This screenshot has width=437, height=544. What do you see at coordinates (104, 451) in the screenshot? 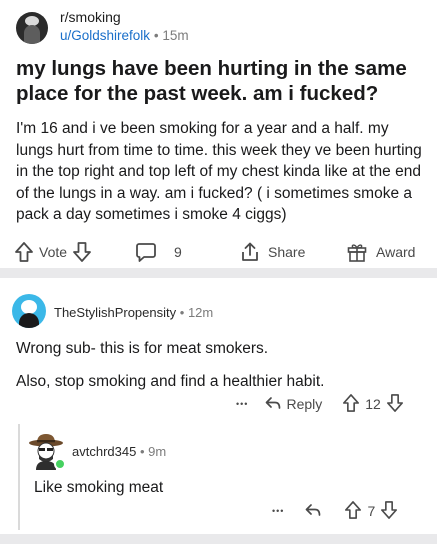
I see `comment-author: avtchrd345` at bounding box center [104, 451].